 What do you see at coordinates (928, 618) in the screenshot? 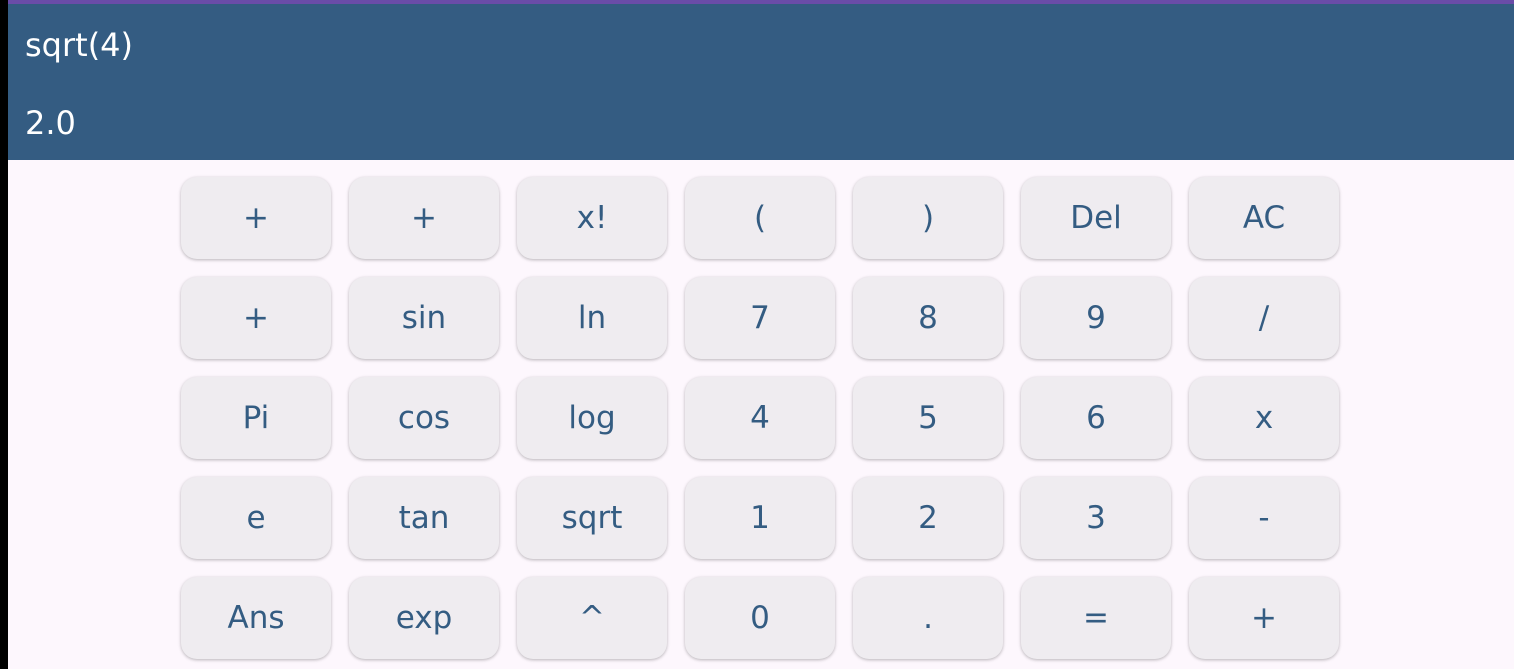
I see `decimal-point-button: .` at bounding box center [928, 618].